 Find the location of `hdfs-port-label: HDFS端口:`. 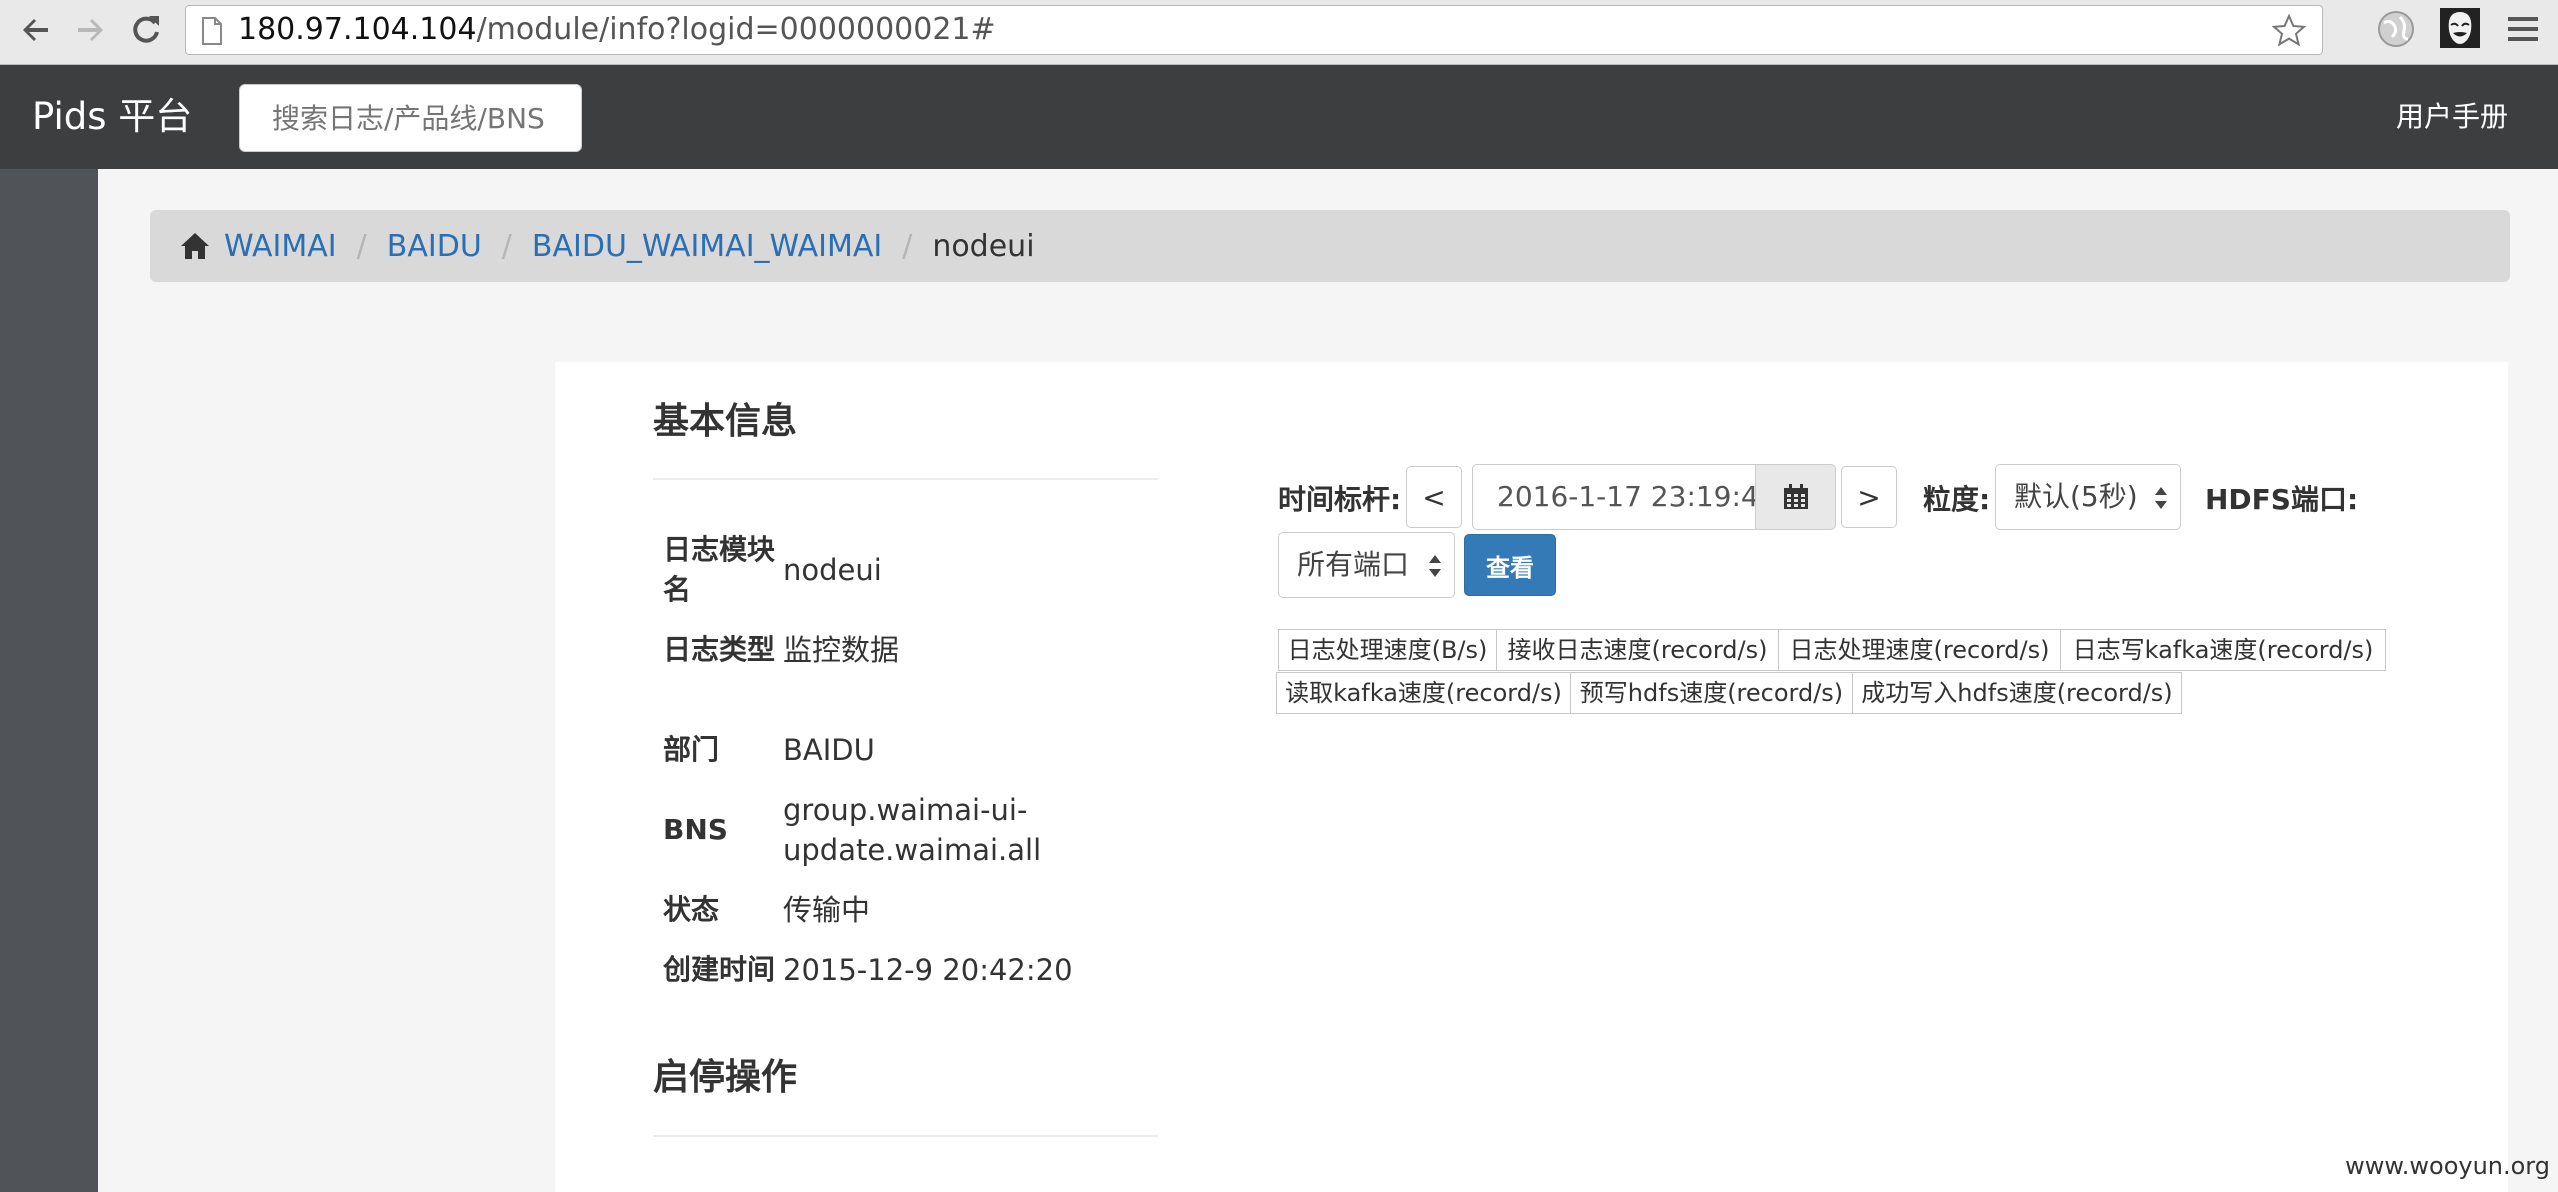

hdfs-port-label: HDFS端口: is located at coordinates (2282, 499).